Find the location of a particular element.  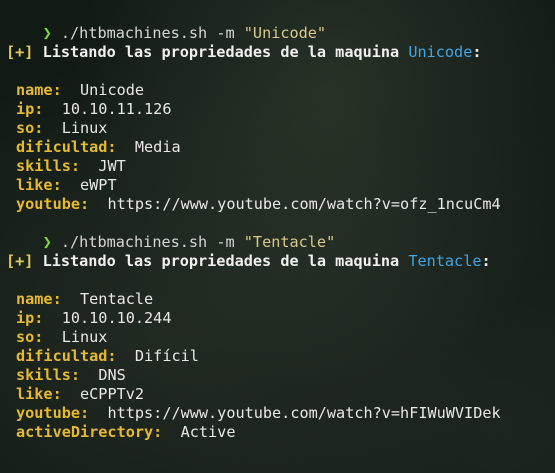

property-row: dificultad: Difícil is located at coordinates (285, 356).